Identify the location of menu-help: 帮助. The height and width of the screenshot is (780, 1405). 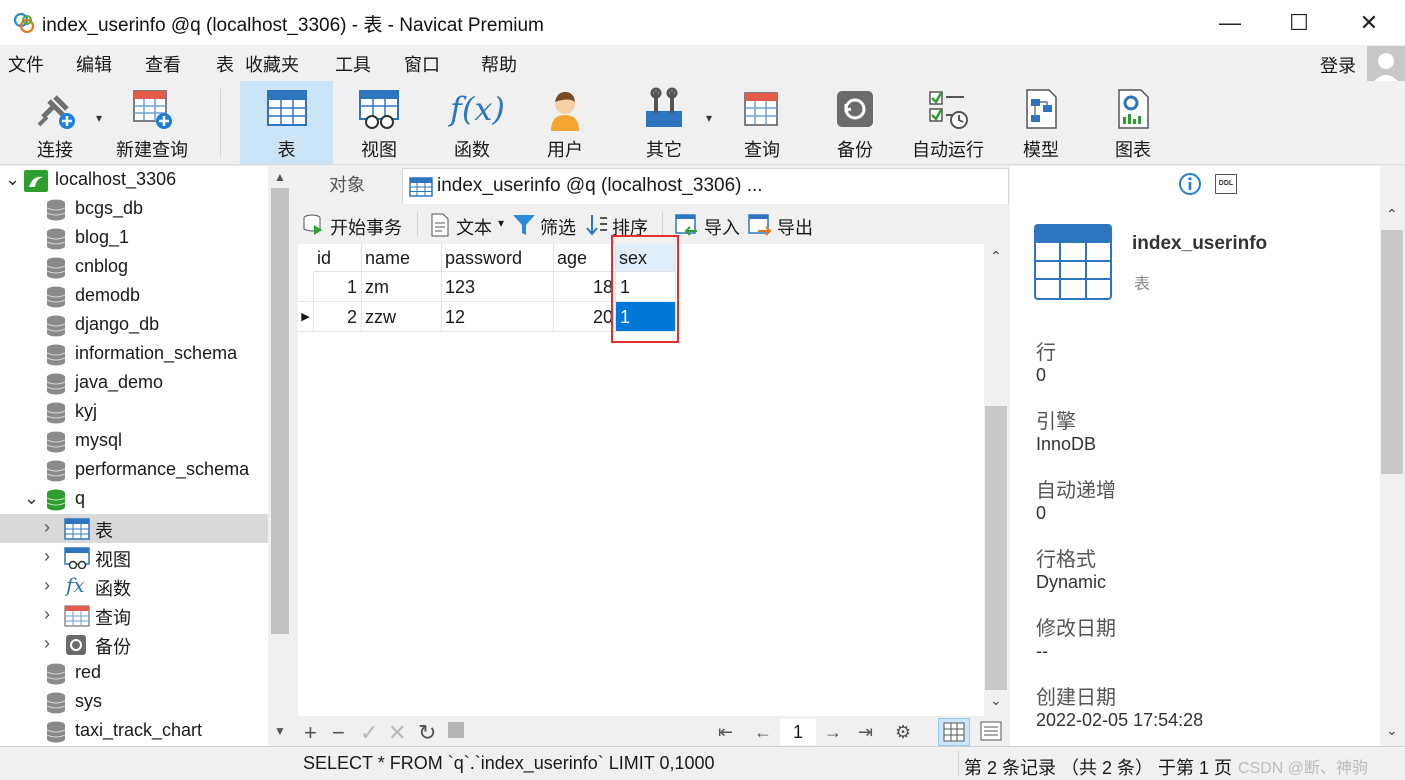
(499, 64).